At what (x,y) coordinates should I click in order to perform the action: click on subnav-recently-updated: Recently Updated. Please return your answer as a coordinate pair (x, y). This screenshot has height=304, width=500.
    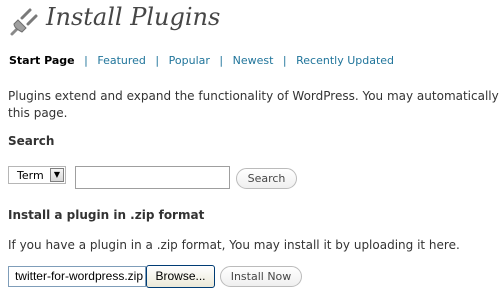
    Looking at the image, I should click on (345, 60).